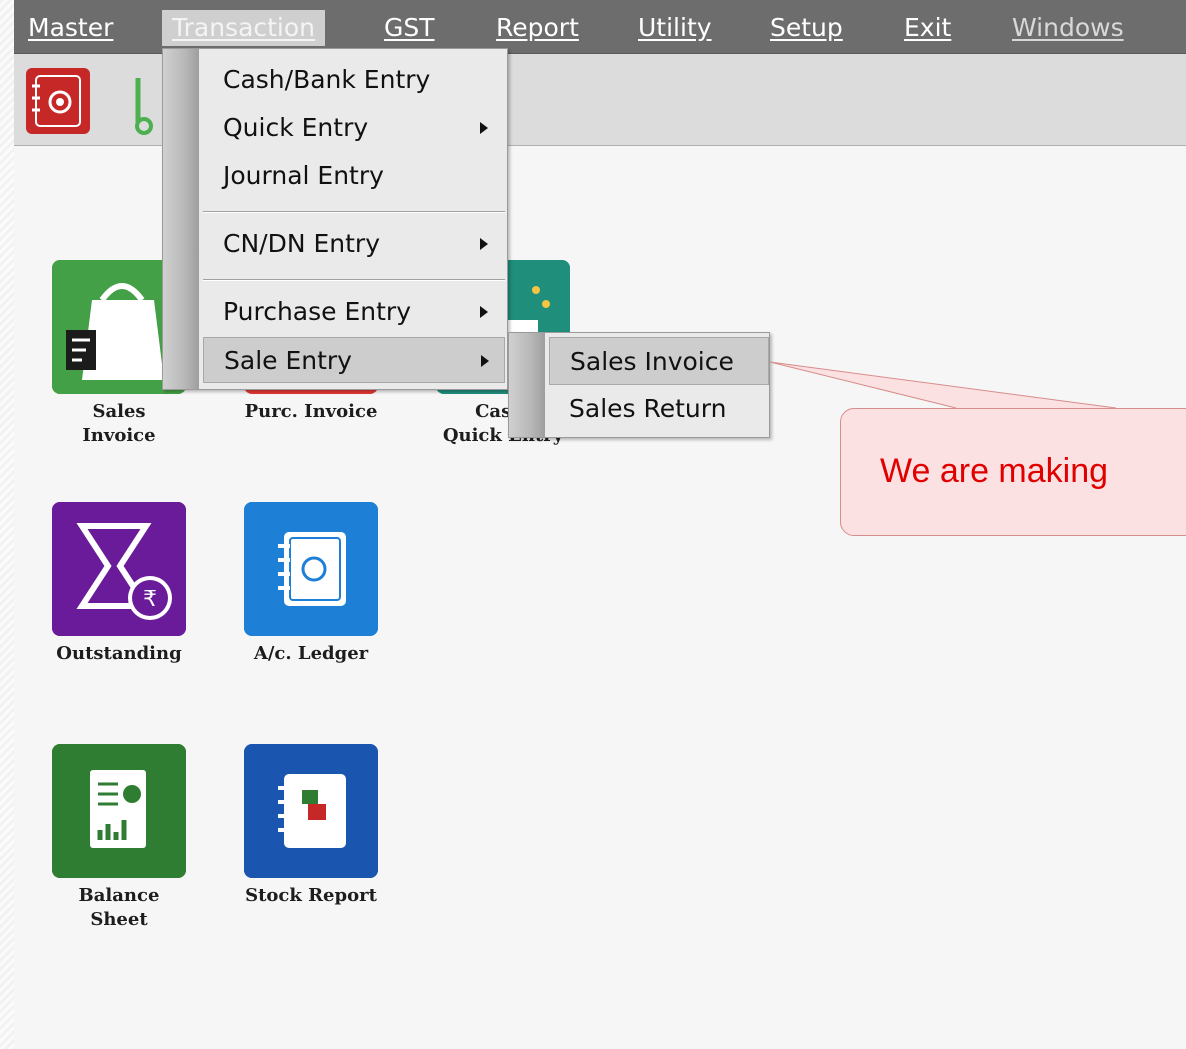  What do you see at coordinates (311, 895) in the screenshot?
I see `tile-label-stock-report: Stock Report` at bounding box center [311, 895].